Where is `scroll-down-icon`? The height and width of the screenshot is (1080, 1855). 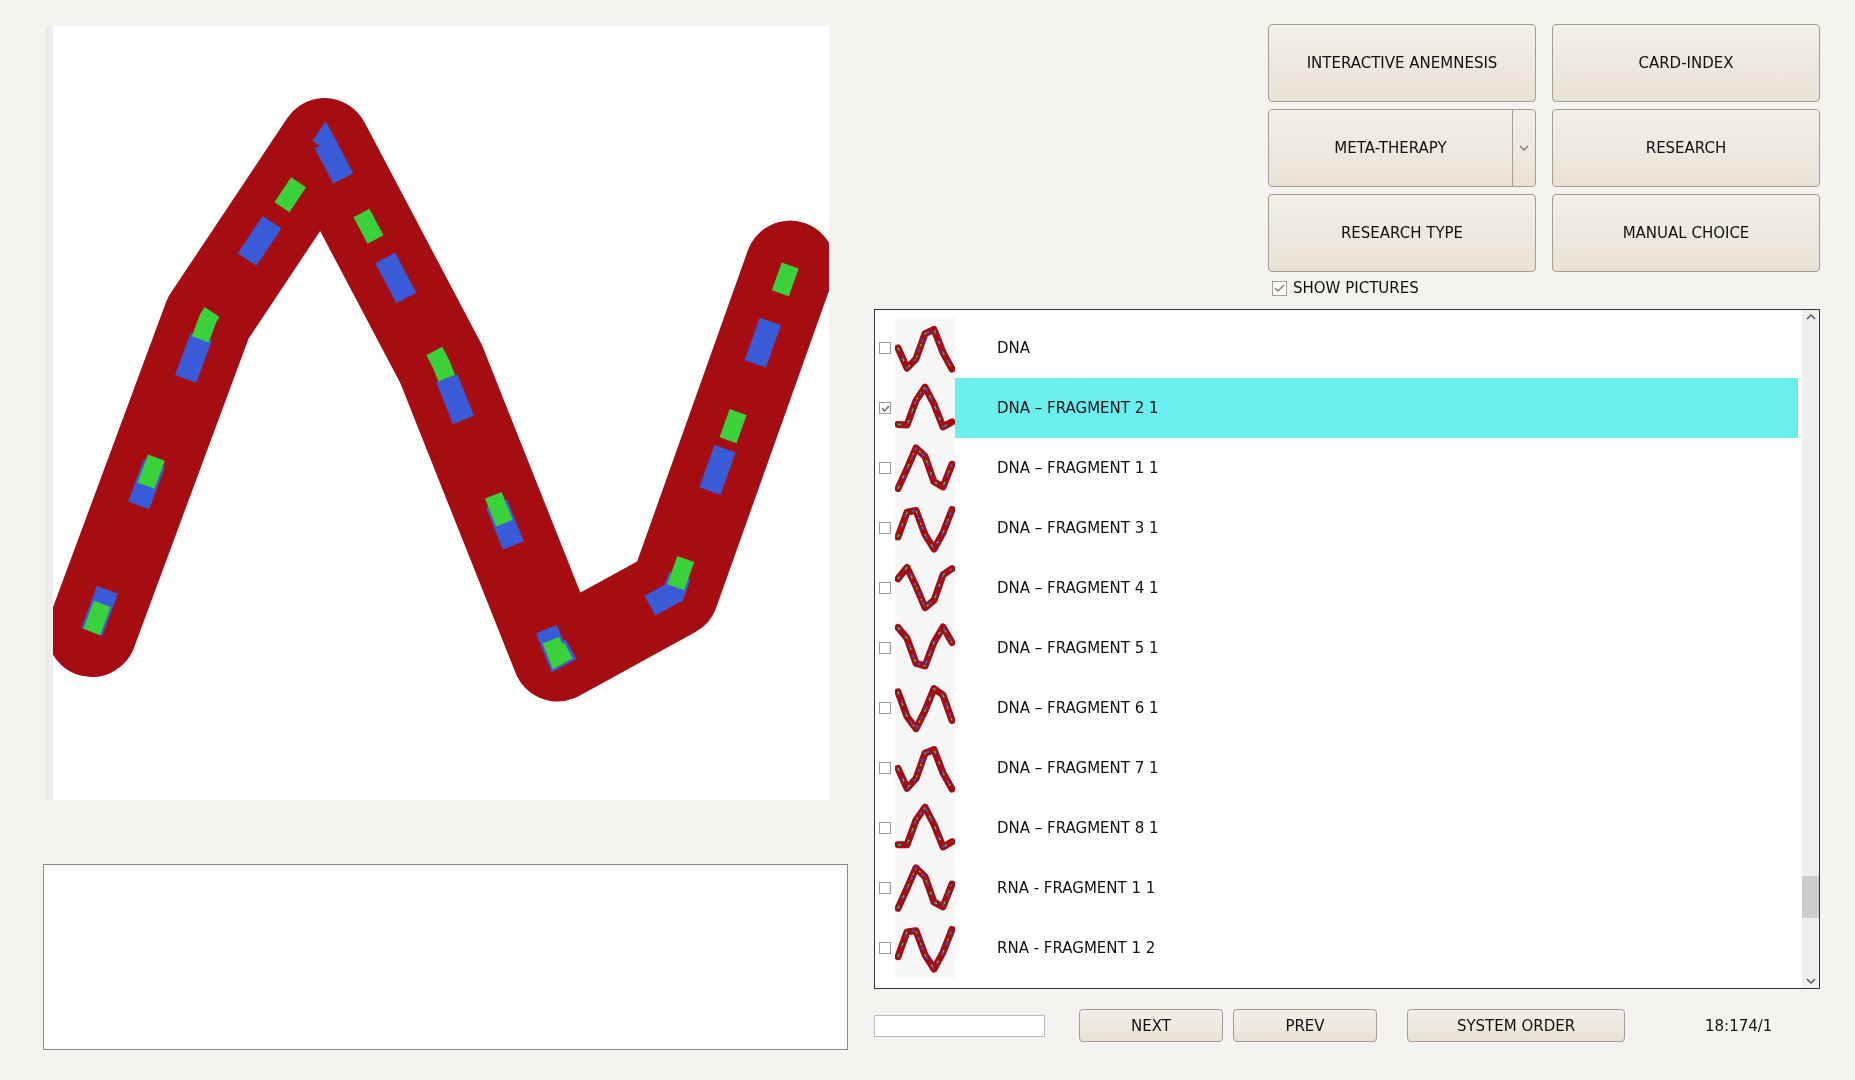
scroll-down-icon is located at coordinates (1810, 981).